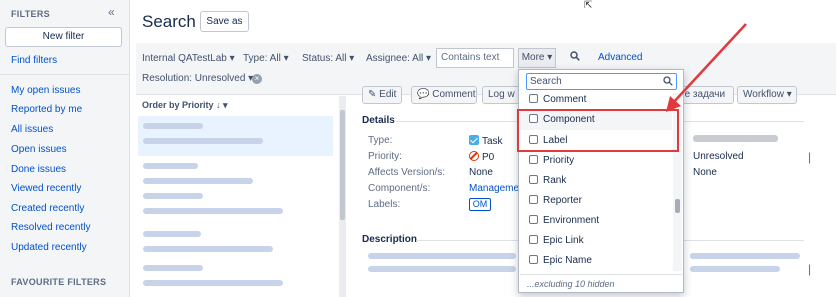 The image size is (838, 297). Describe the element at coordinates (475, 58) in the screenshot. I see `contains-text-input: Contains text` at that location.